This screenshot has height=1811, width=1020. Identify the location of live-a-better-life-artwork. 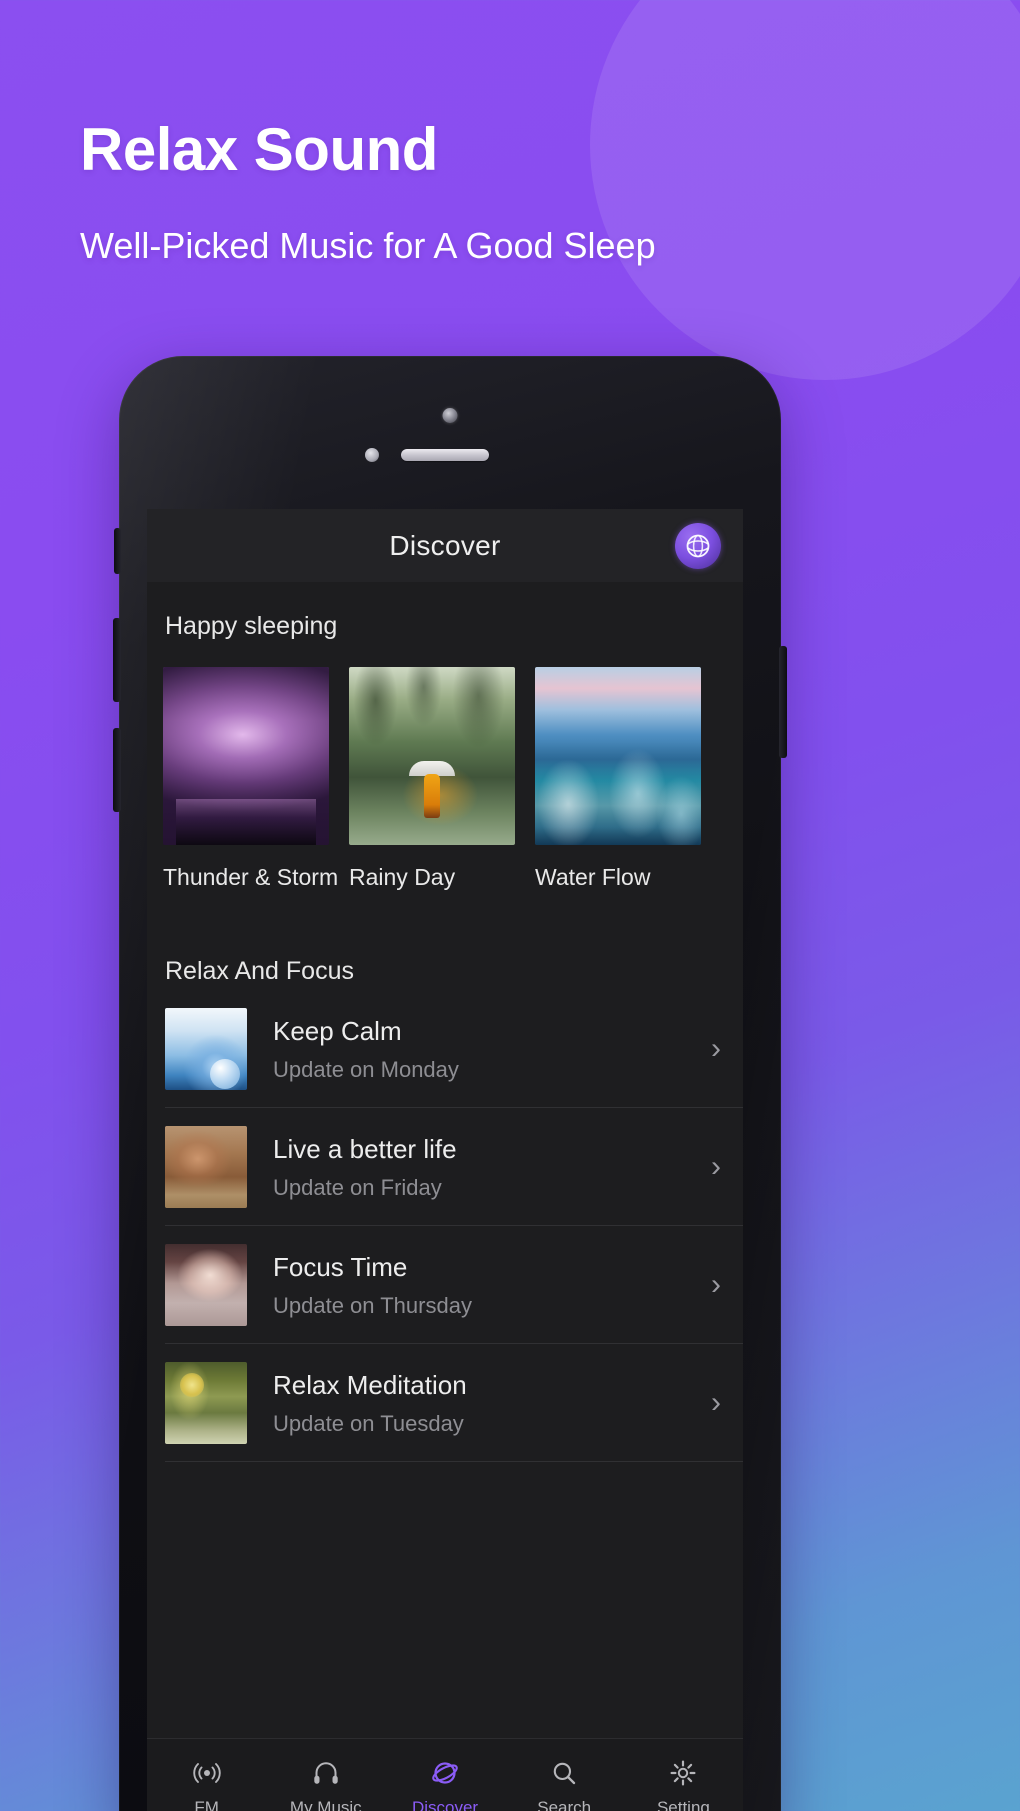
(206, 1167).